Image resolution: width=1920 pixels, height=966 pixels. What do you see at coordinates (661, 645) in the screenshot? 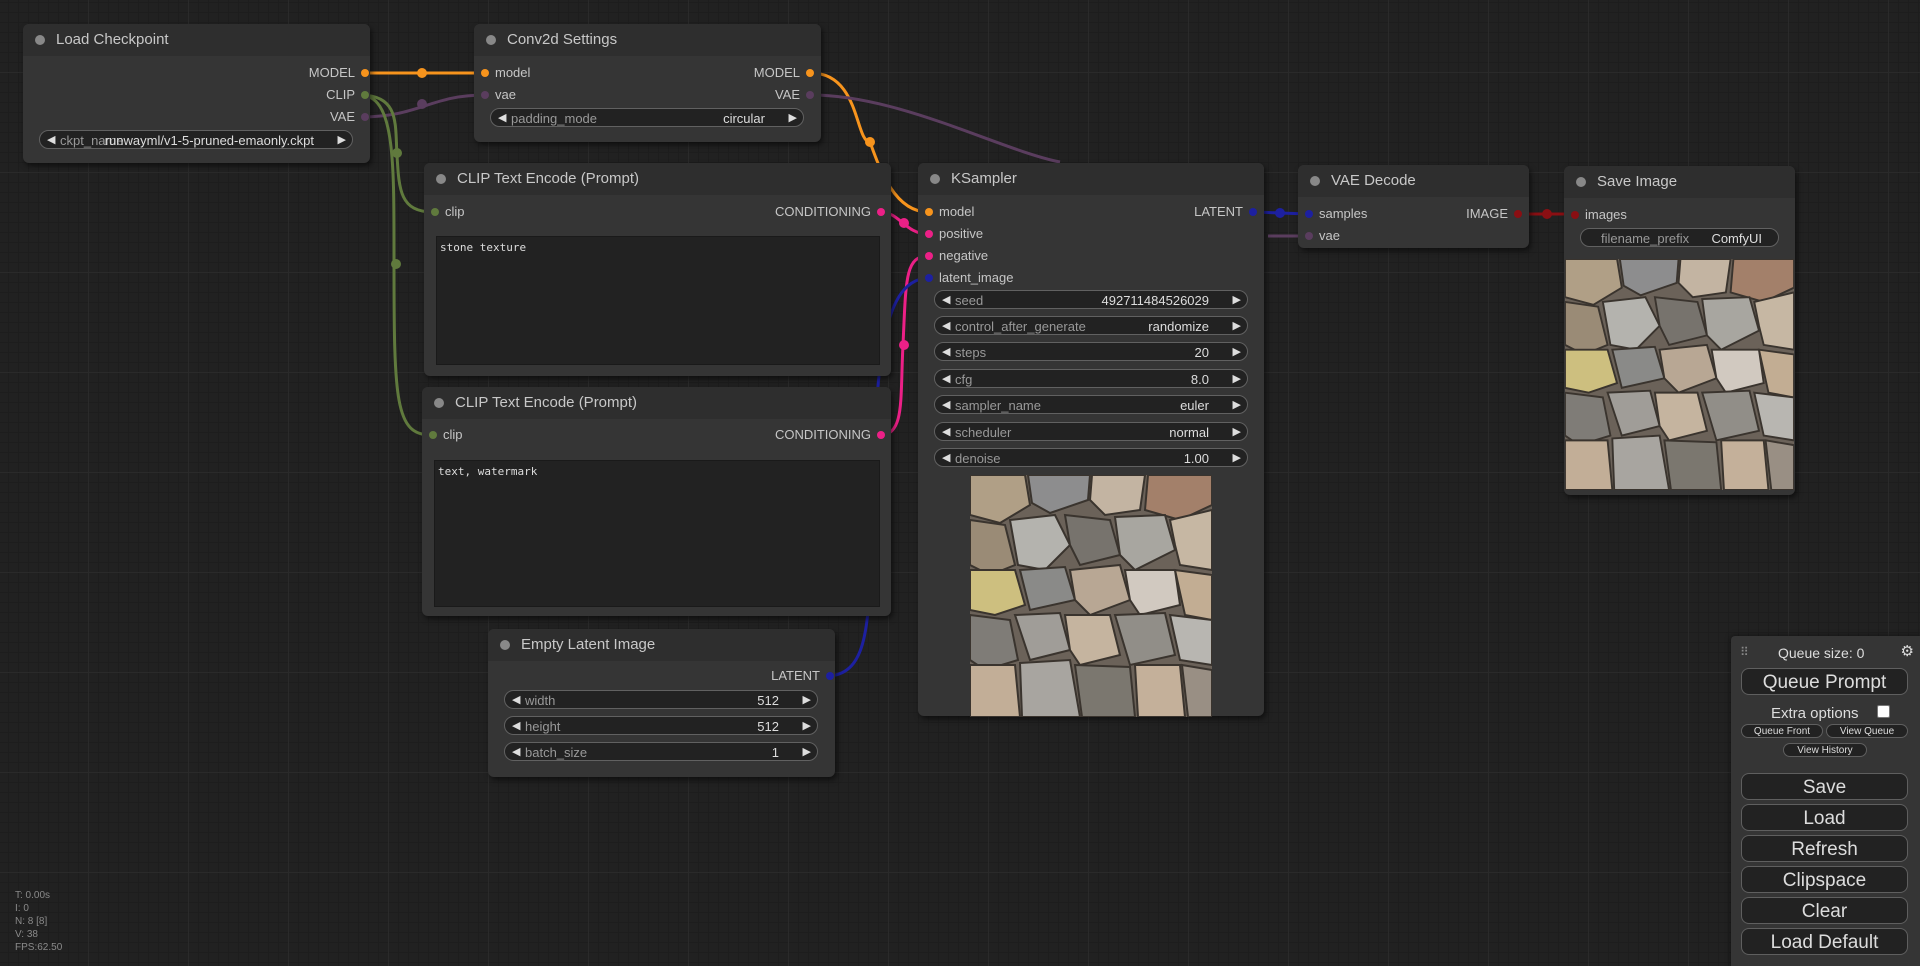
I see `node-title: Empty Latent Image` at bounding box center [661, 645].